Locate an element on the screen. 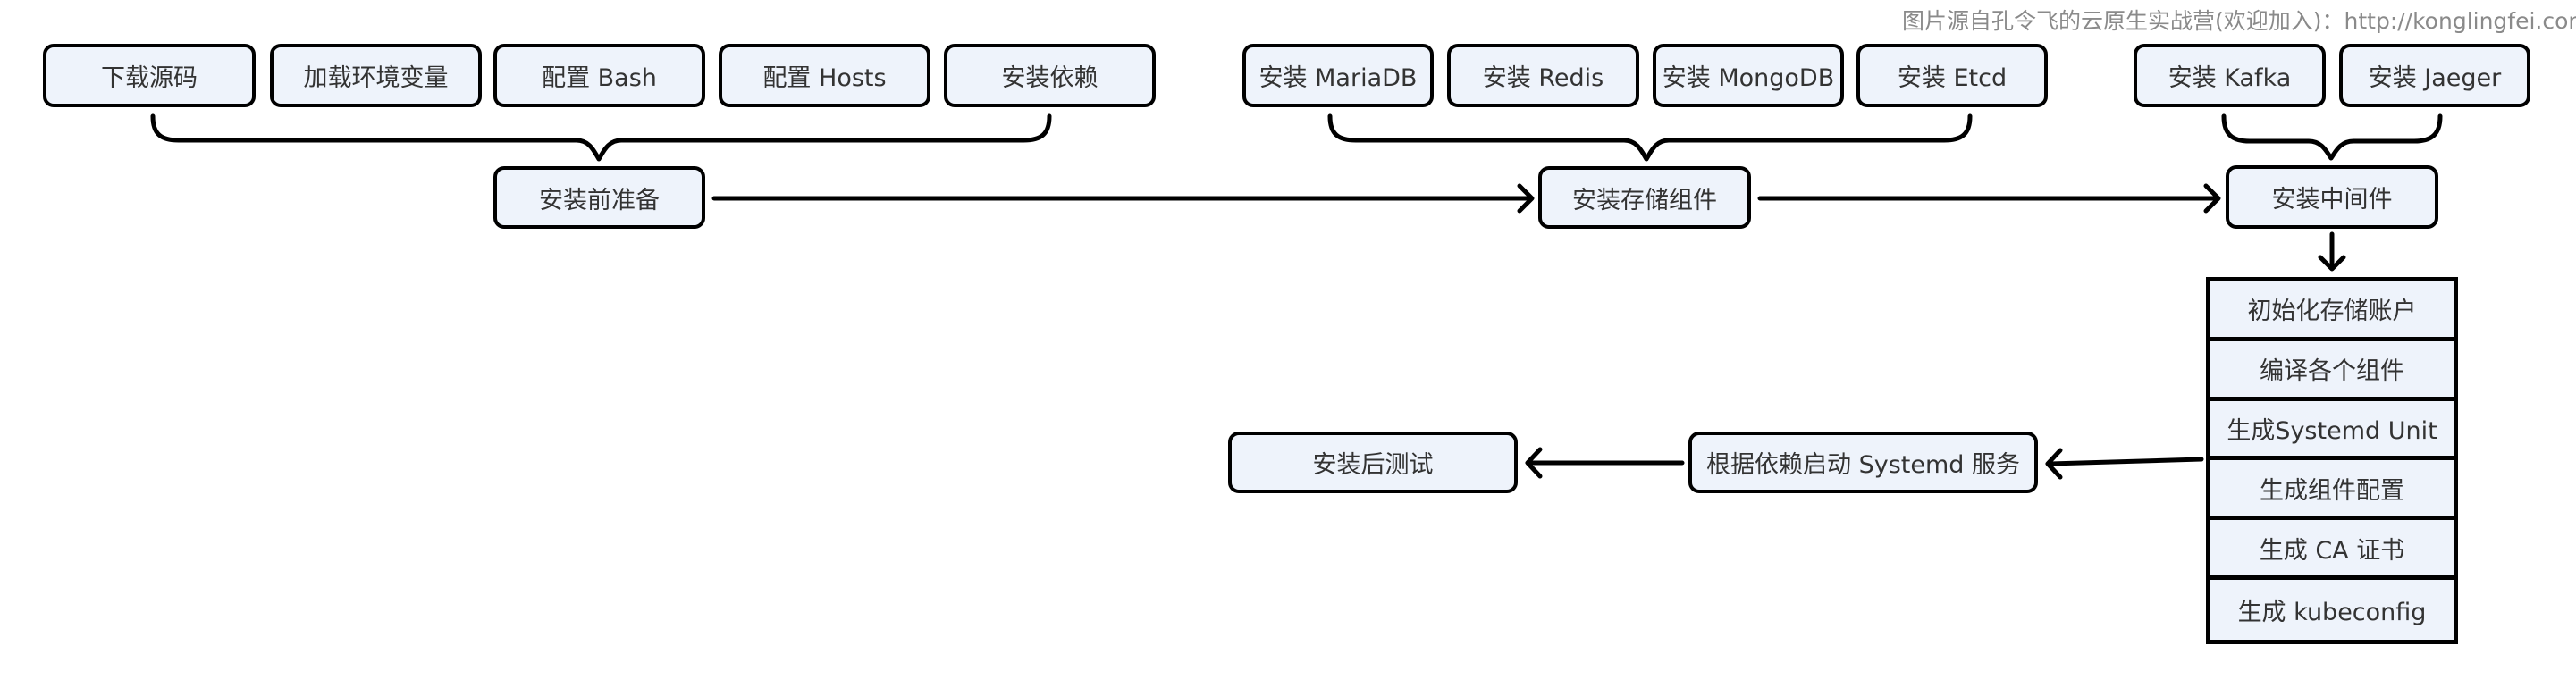  middleware-summary: 安装中间件 is located at coordinates (2332, 197).